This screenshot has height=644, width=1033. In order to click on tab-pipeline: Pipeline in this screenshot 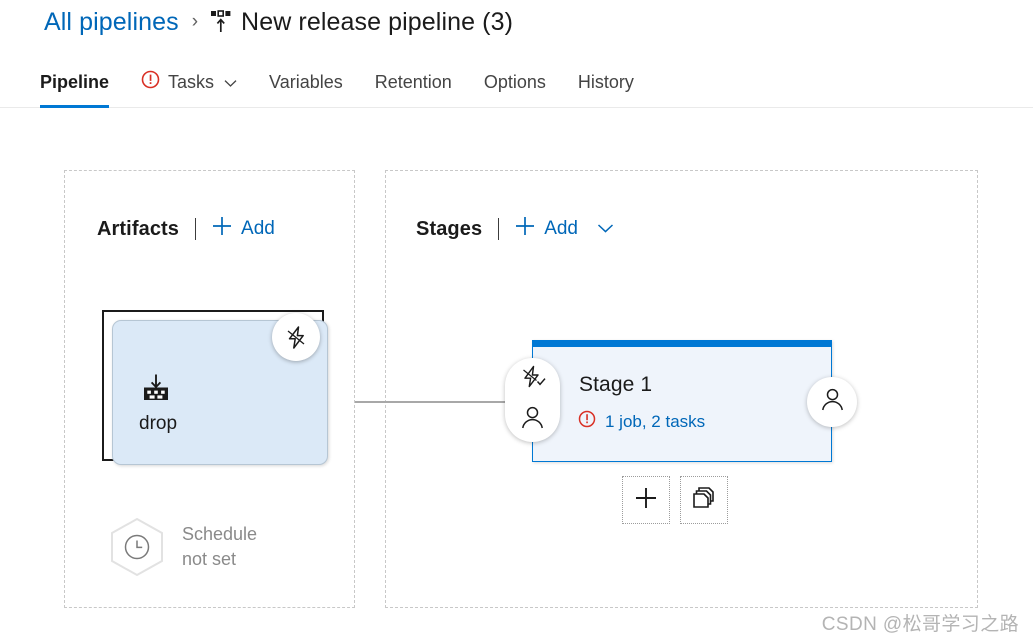, I will do `click(81, 82)`.